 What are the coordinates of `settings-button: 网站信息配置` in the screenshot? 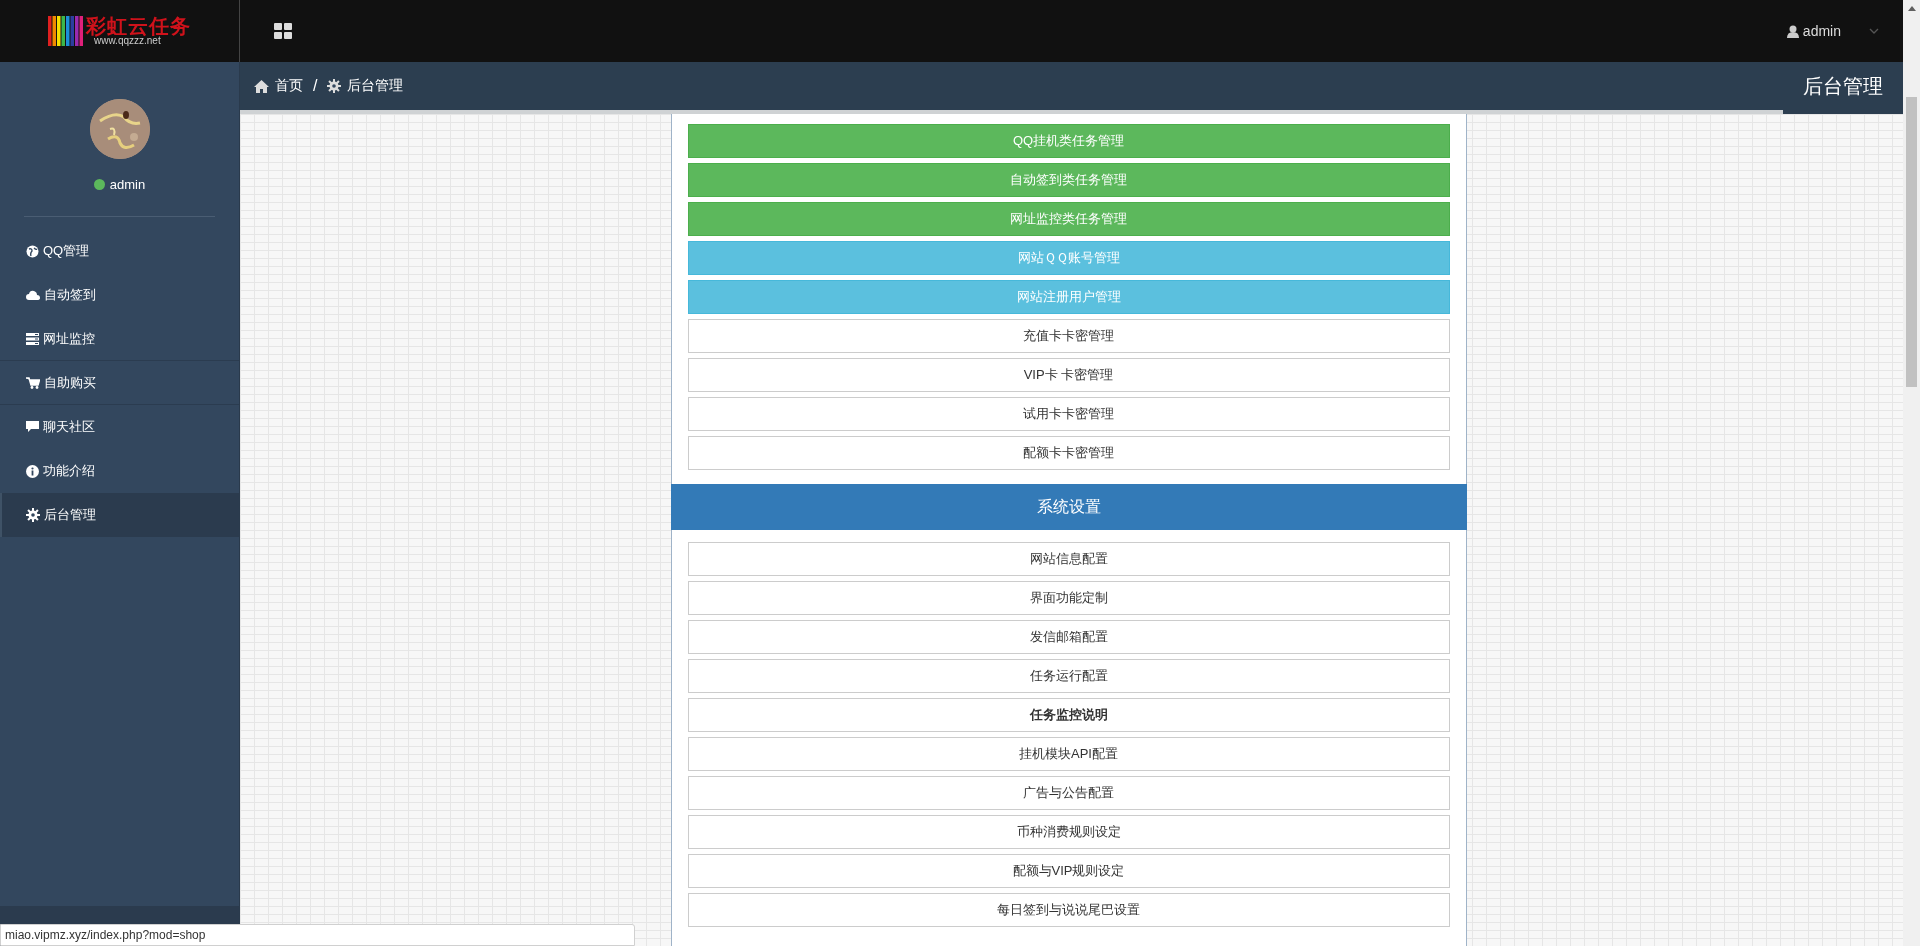 It's located at (1068, 559).